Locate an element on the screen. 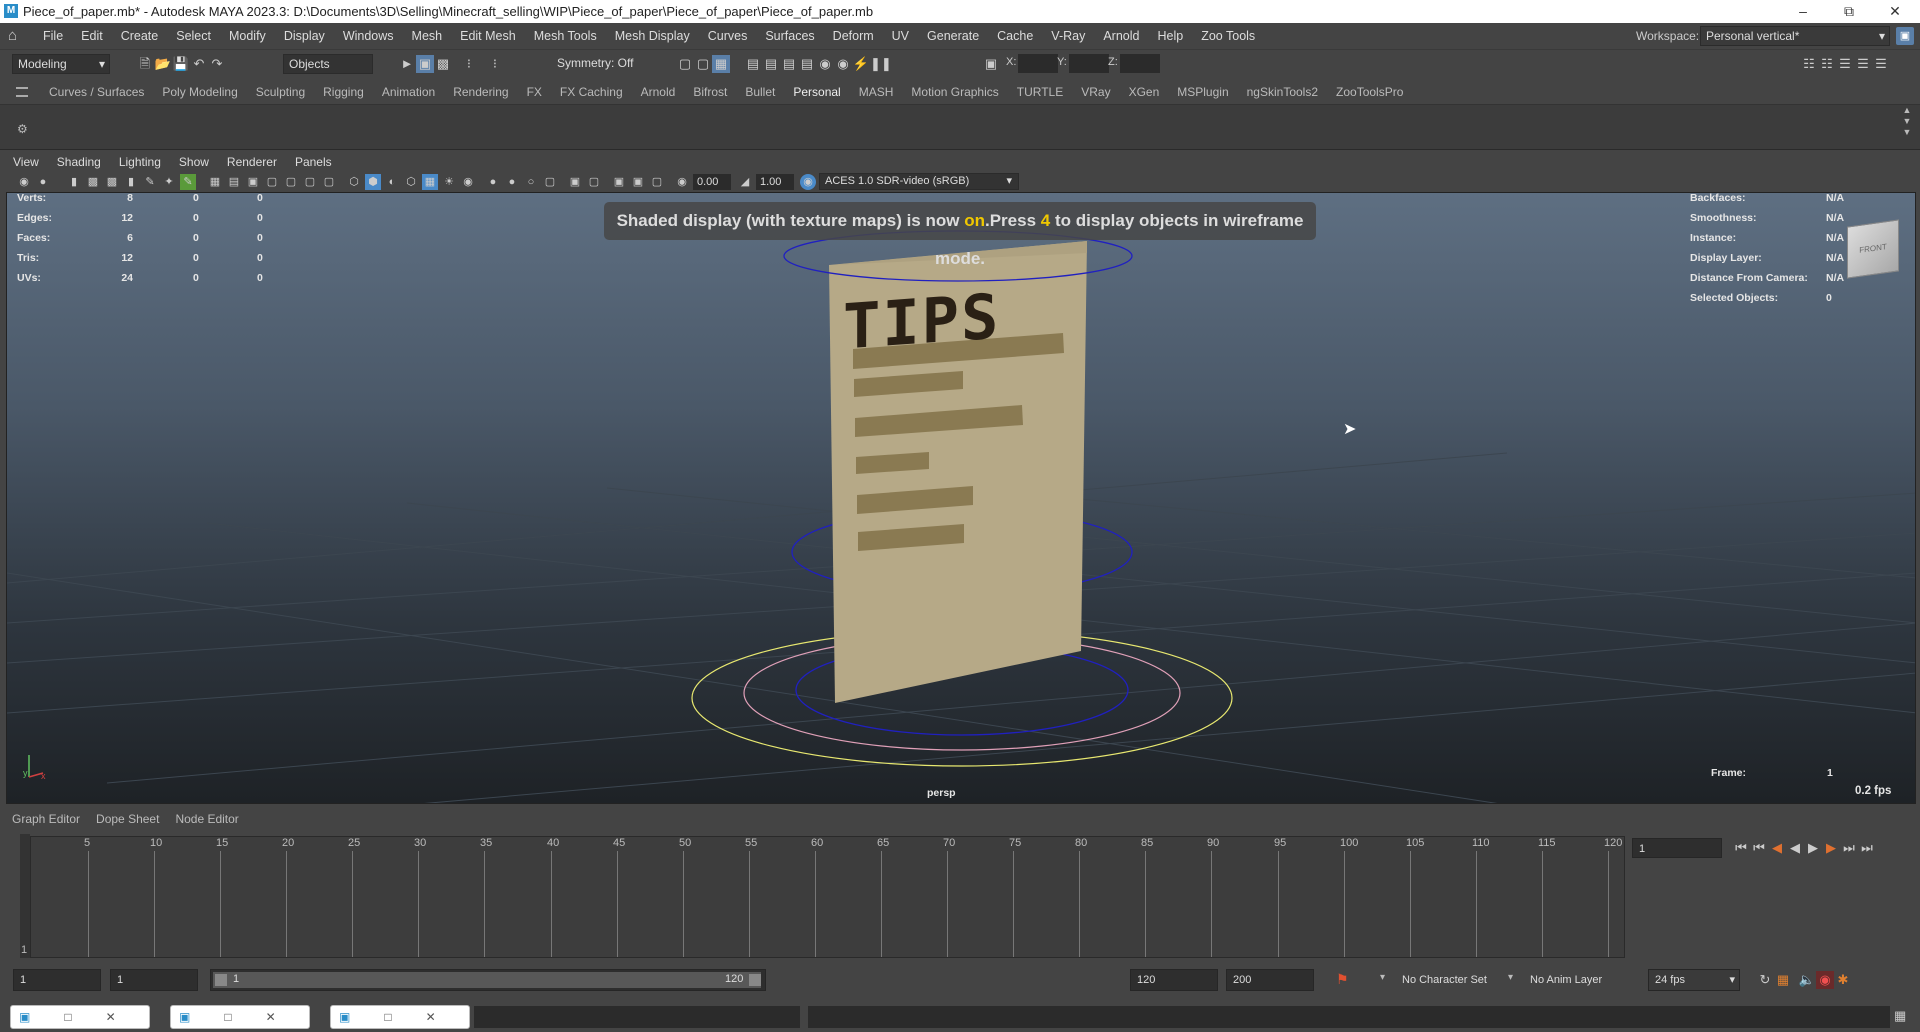  close-button: ✕ is located at coordinates (1895, 11).